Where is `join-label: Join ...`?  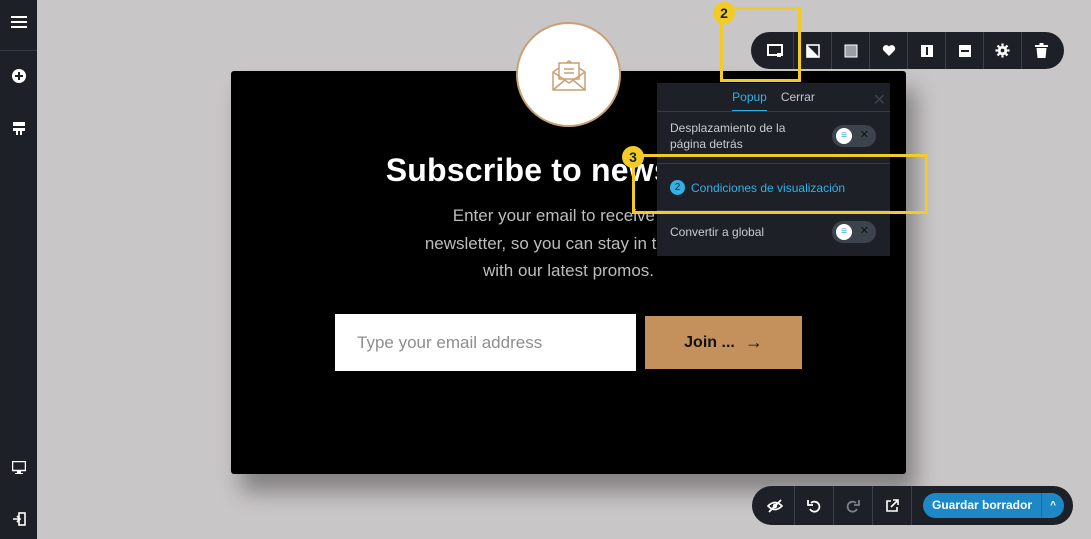
join-label: Join ... is located at coordinates (709, 342).